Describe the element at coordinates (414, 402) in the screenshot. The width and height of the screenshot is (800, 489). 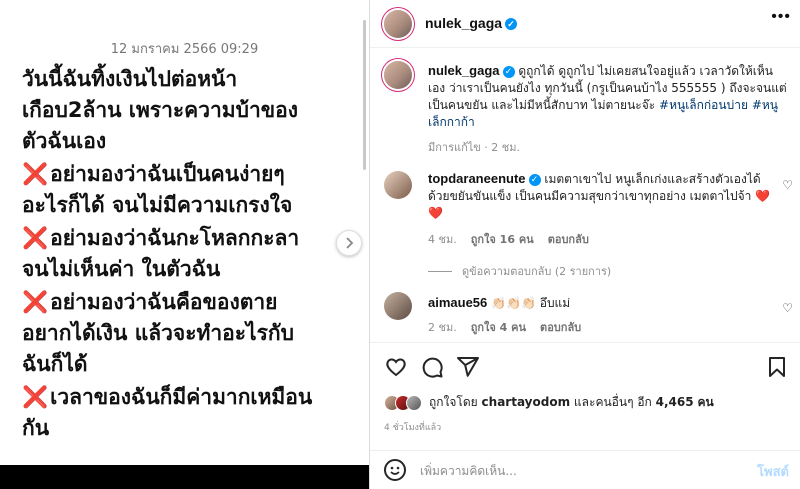
I see `liker-avatar` at that location.